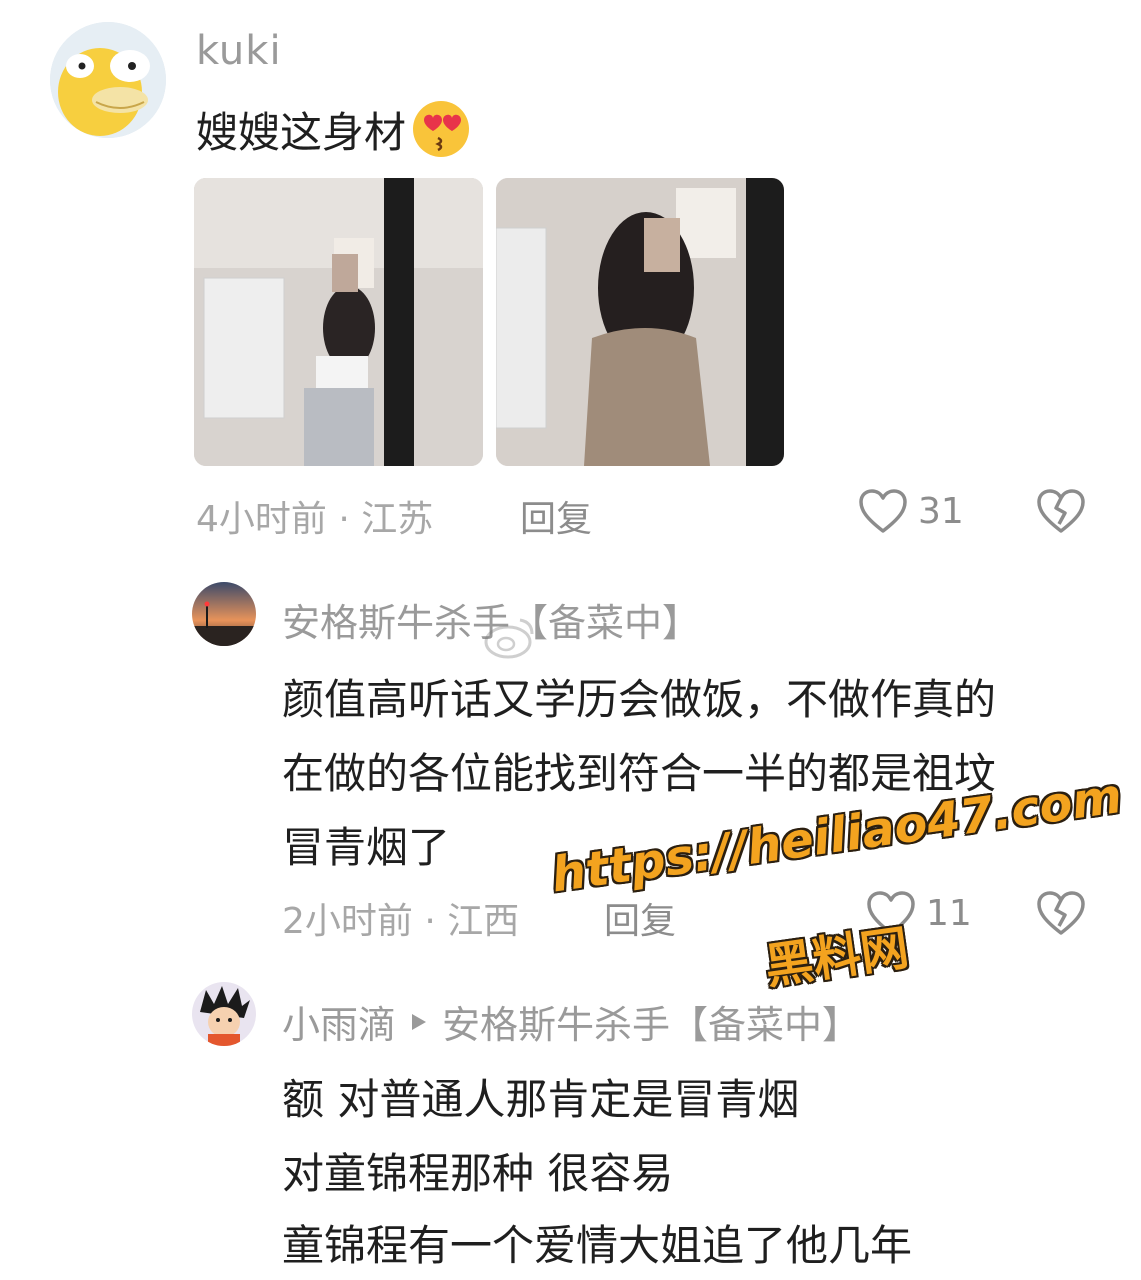  Describe the element at coordinates (640, 918) in the screenshot. I see `reply-1-reply-button: 回复` at that location.